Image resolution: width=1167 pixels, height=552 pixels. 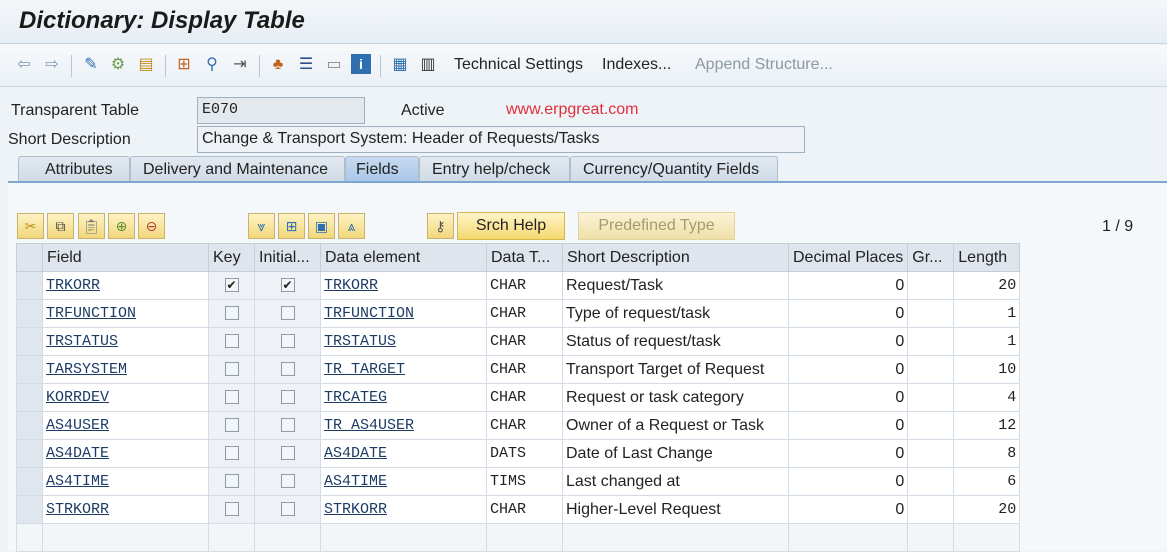 What do you see at coordinates (440, 226) in the screenshot?
I see `key-icon: ⚷` at bounding box center [440, 226].